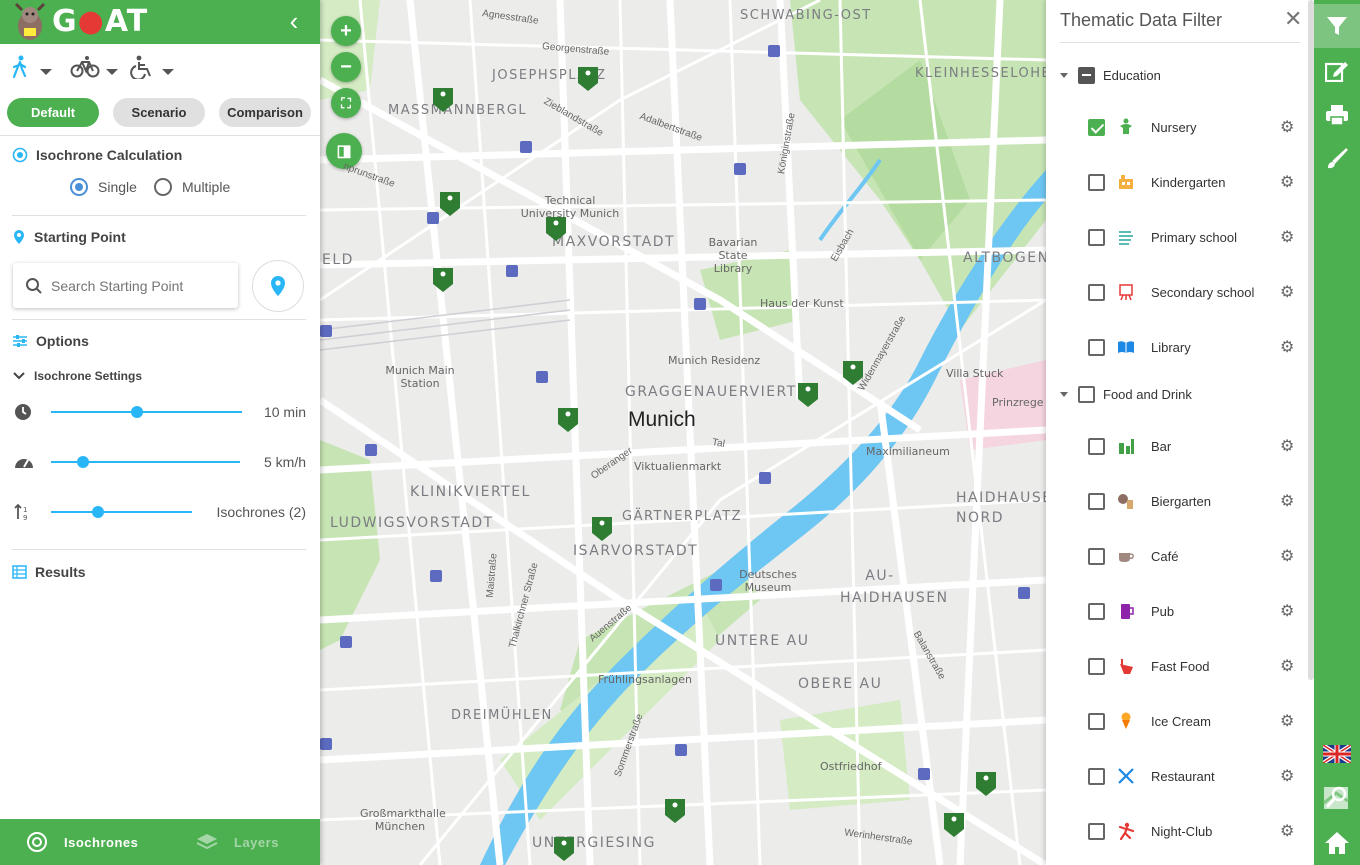 The height and width of the screenshot is (865, 1360). Describe the element at coordinates (1203, 292) in the screenshot. I see `item-label: Secondary school` at that location.